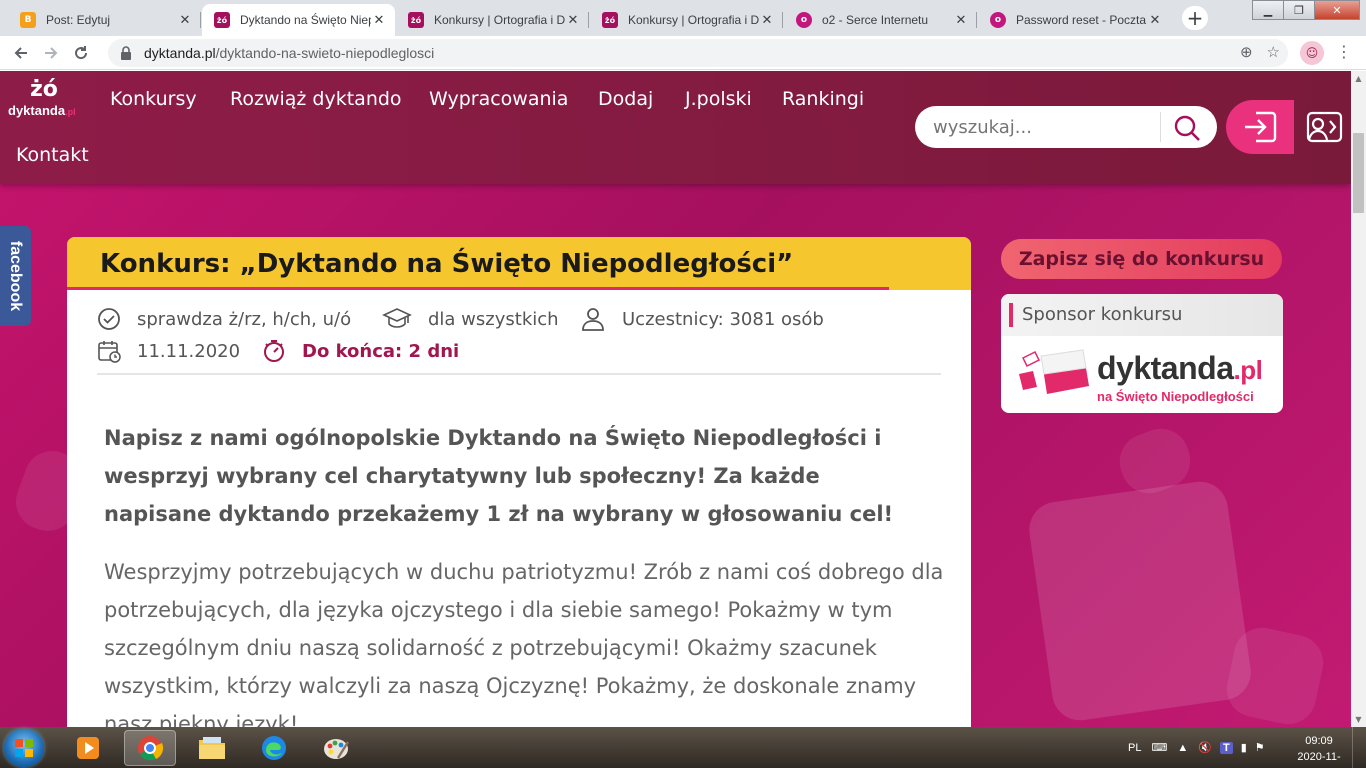  What do you see at coordinates (1196, 747) in the screenshot?
I see `system-tray: PL ⌨ ▲ 🔇 T ▮ ⚑` at bounding box center [1196, 747].